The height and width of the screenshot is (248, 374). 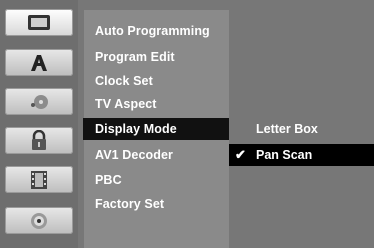 I want to click on option-pan-scan: ✔ Pan Scan, so click(x=301, y=155).